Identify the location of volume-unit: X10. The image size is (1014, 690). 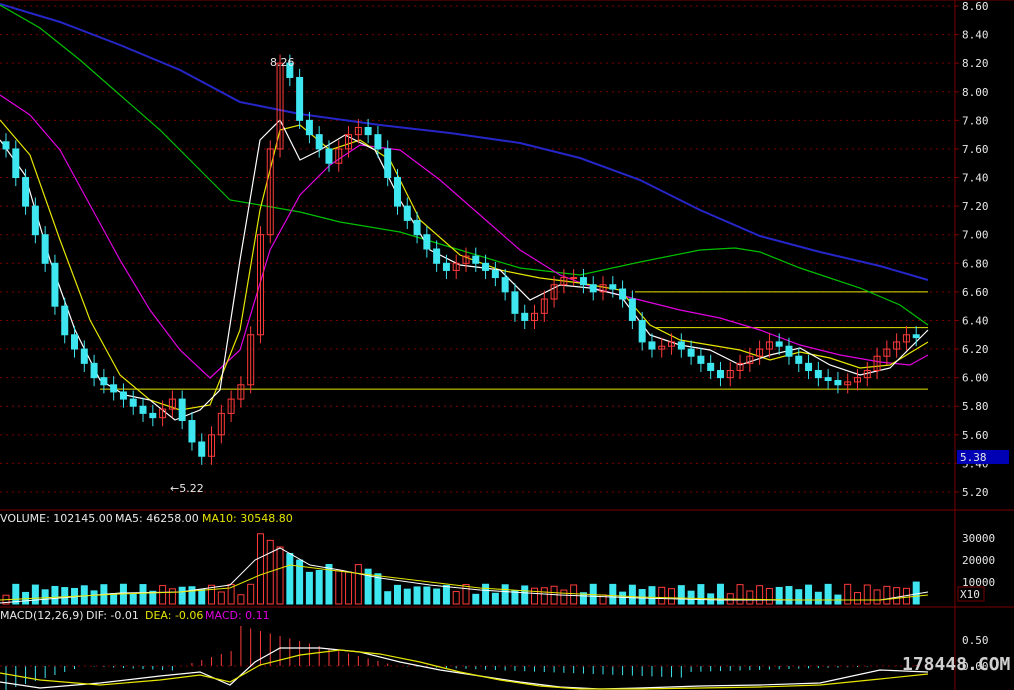
(970, 594).